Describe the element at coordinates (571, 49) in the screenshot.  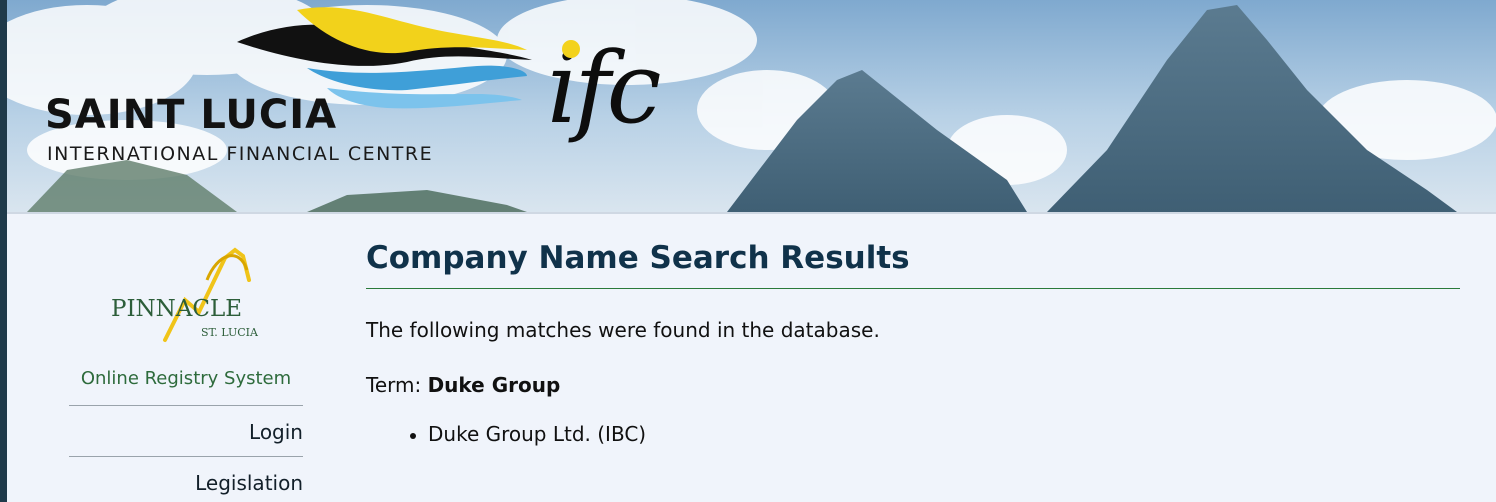
I see `ifc-dot-icon` at that location.